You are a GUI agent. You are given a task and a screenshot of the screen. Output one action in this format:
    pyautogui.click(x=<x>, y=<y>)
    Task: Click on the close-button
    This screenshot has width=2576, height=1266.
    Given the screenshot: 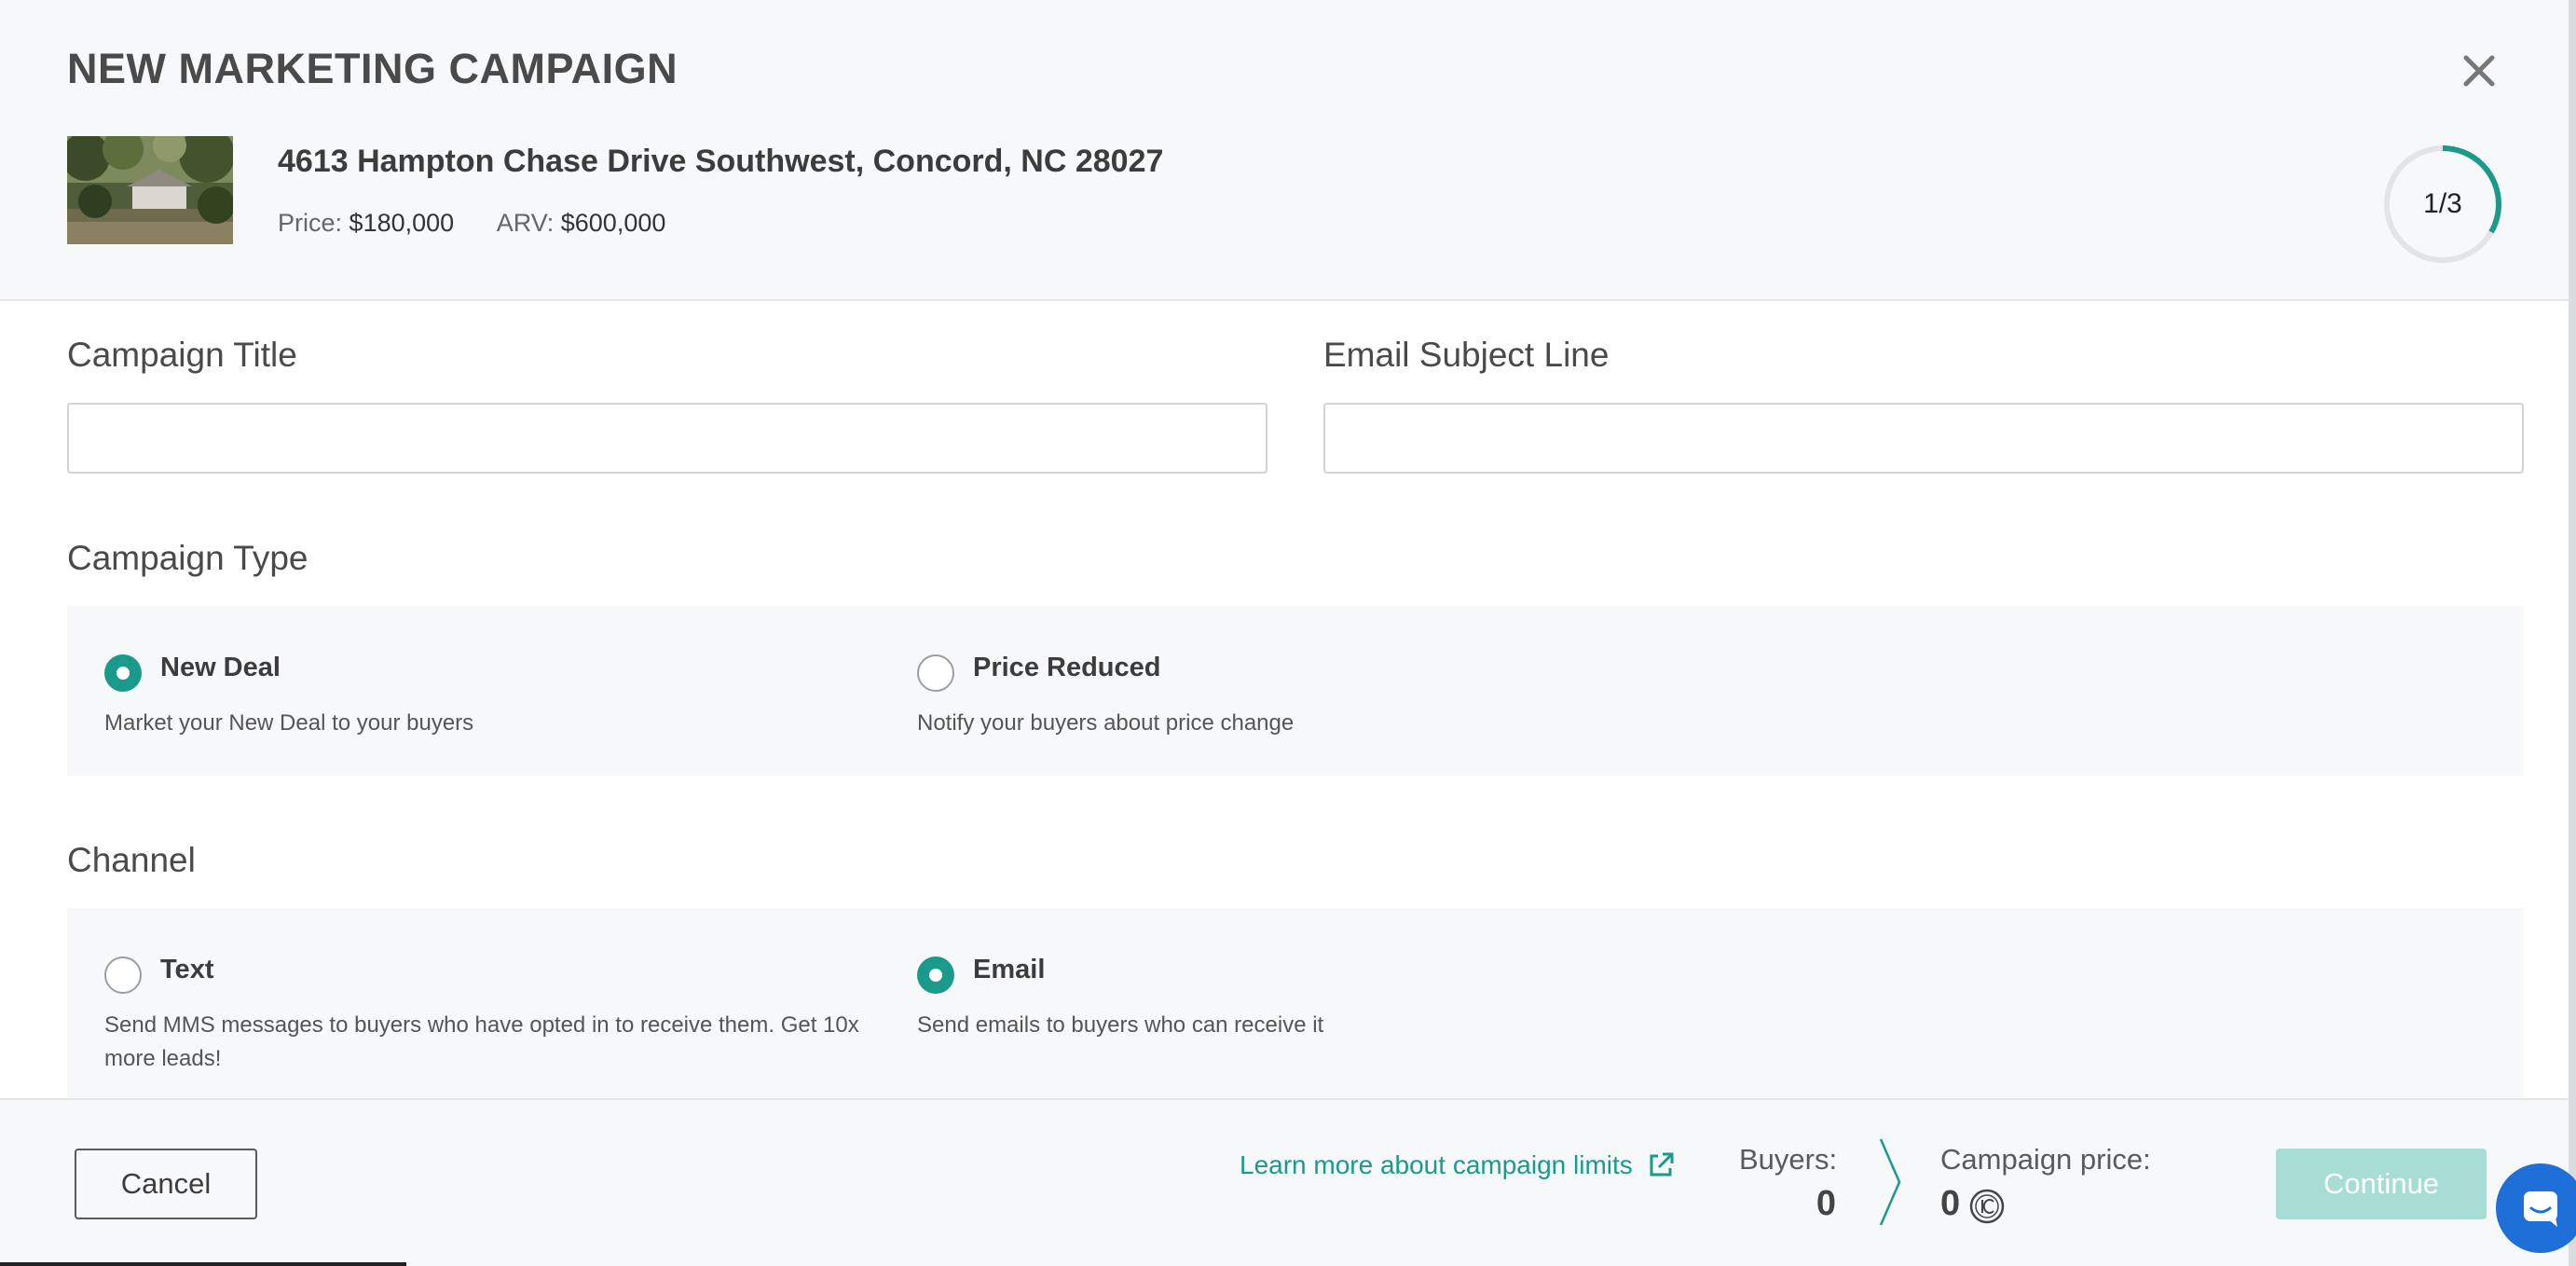 What is the action you would take?
    pyautogui.click(x=2479, y=71)
    